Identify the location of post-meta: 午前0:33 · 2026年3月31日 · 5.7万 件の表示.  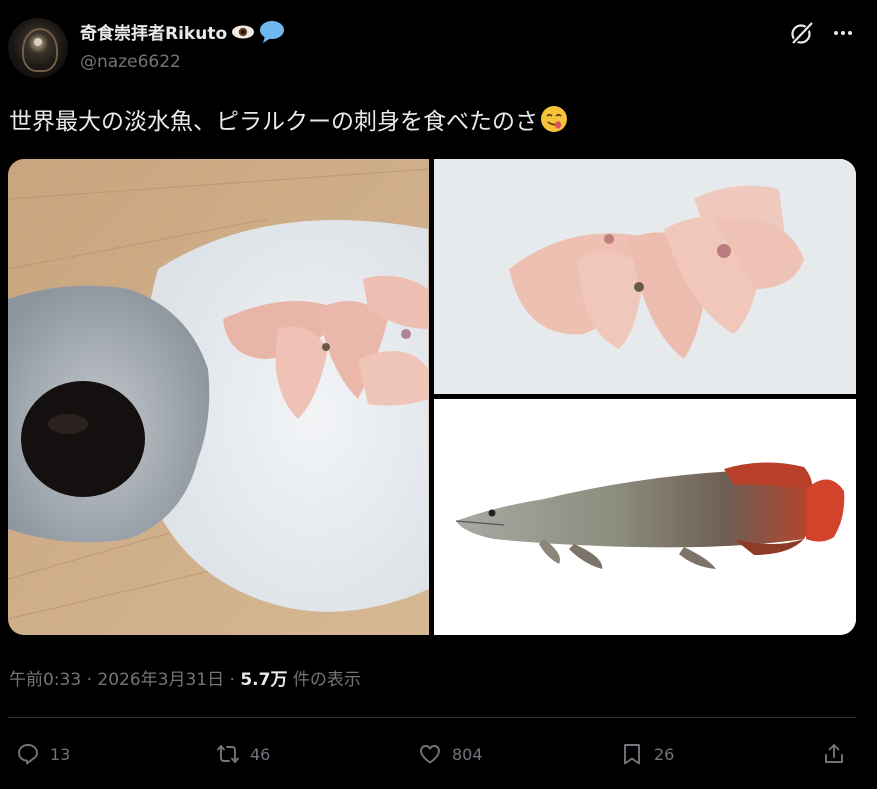
(185, 677).